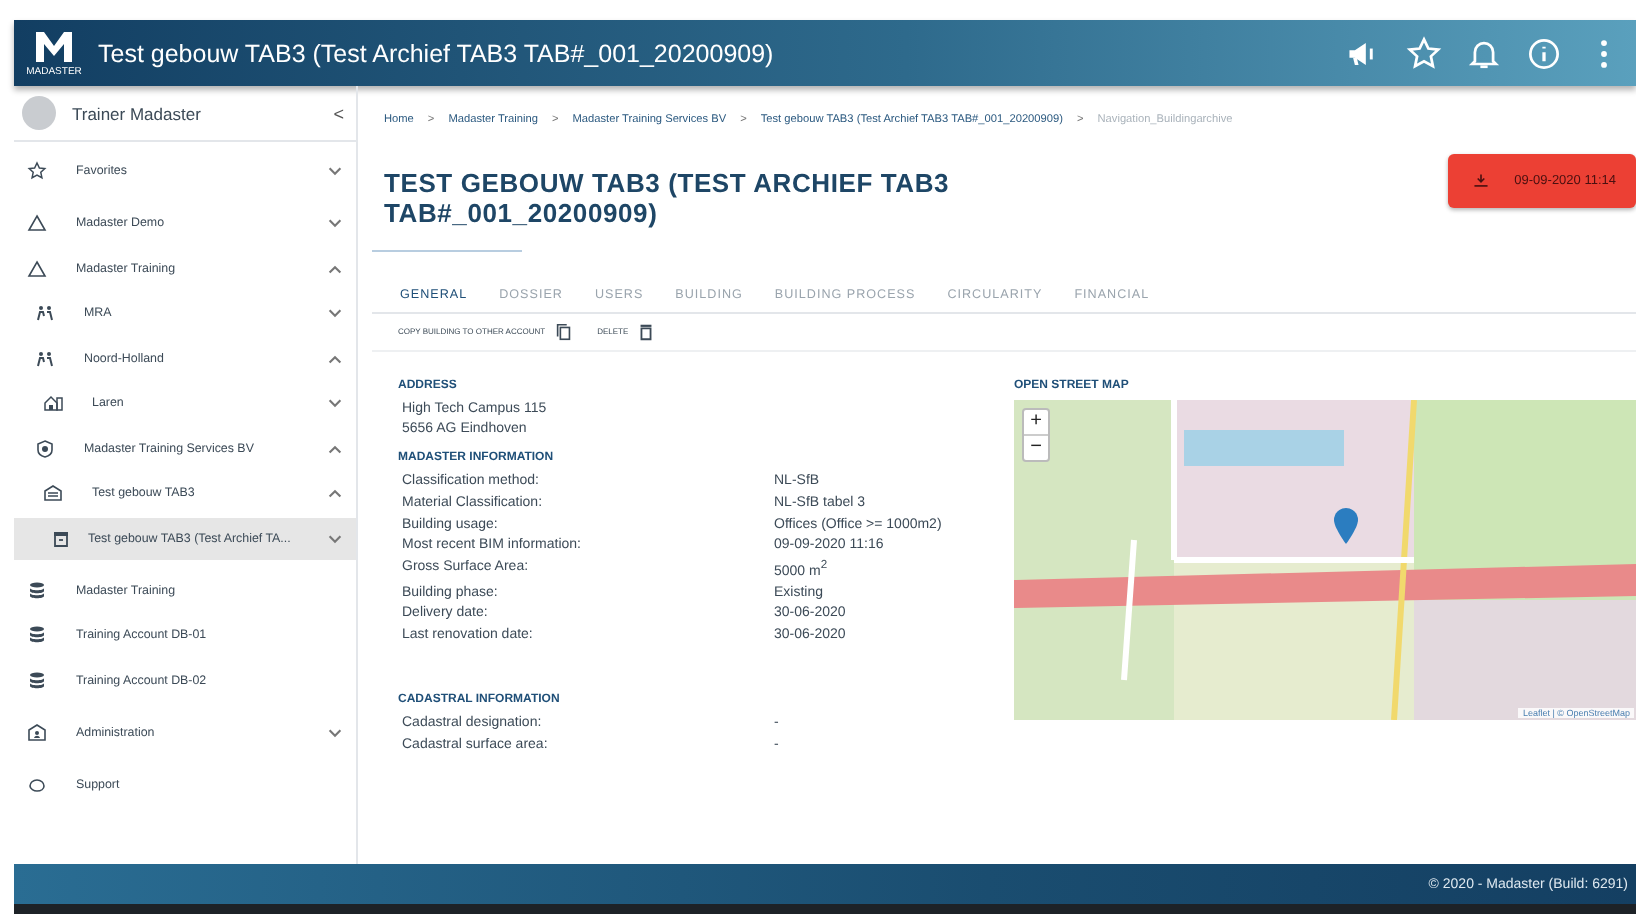  I want to click on zoom-in-button: +, so click(1036, 422).